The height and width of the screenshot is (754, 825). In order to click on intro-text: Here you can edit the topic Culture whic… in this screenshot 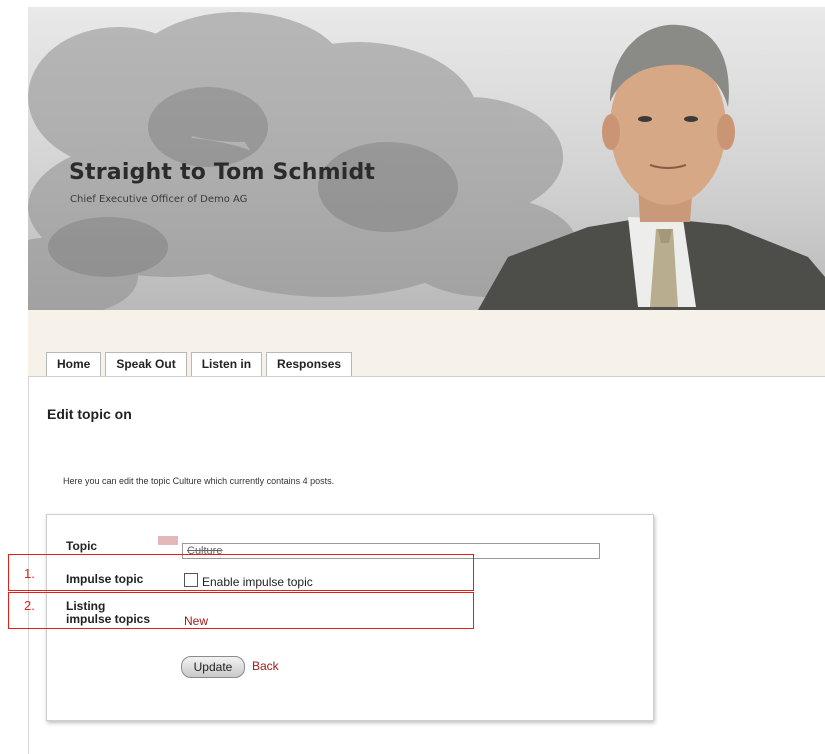, I will do `click(199, 481)`.